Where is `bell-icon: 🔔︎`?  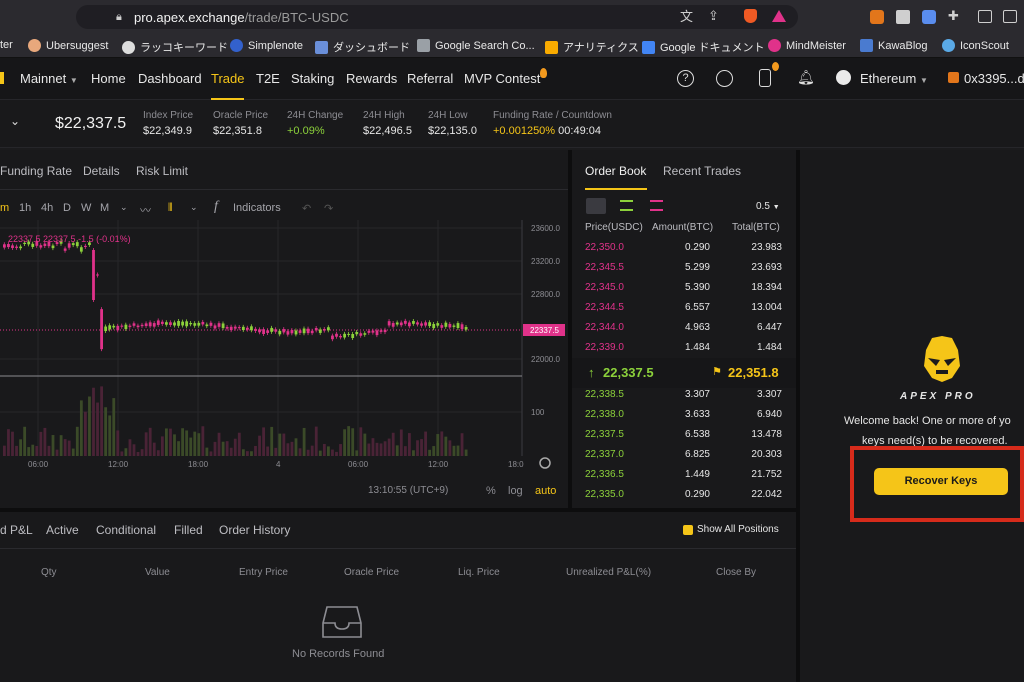 bell-icon: 🔔︎ is located at coordinates (806, 77).